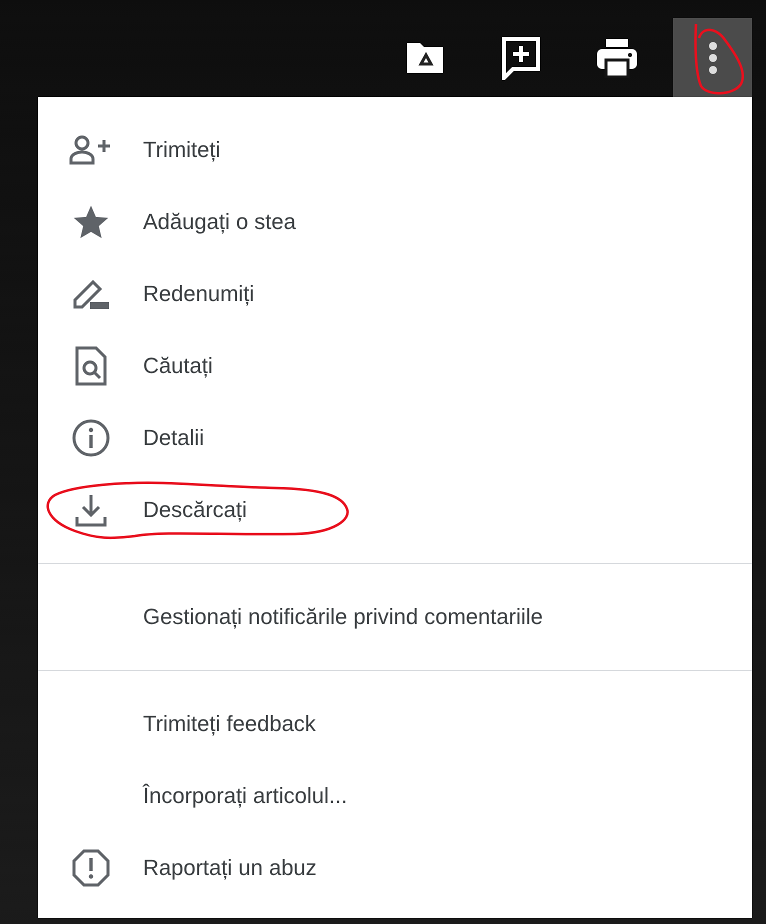 The image size is (766, 924). What do you see at coordinates (91, 222) in the screenshot?
I see `star-icon` at bounding box center [91, 222].